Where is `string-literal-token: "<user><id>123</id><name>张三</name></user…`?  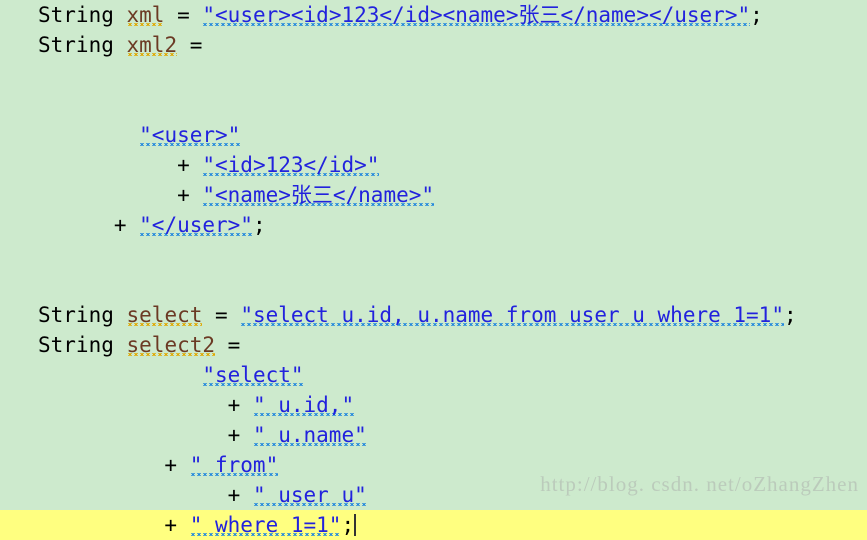 string-literal-token: "<user><id>123</id><name>张三</name></user… is located at coordinates (476, 15).